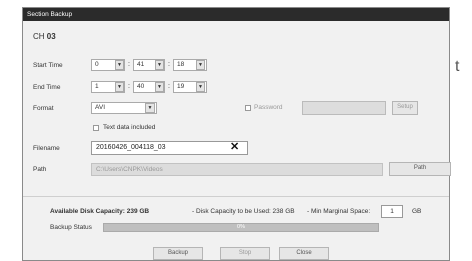 The width and height of the screenshot is (472, 261). I want to click on format-label: Format, so click(43, 108).